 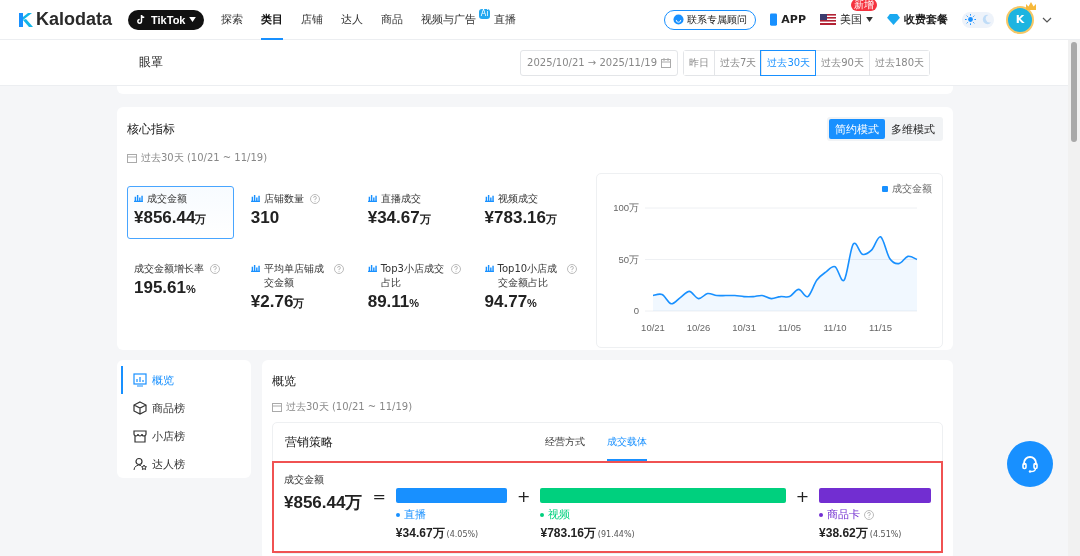 I want to click on section-title: 核心指标, so click(x=151, y=129).